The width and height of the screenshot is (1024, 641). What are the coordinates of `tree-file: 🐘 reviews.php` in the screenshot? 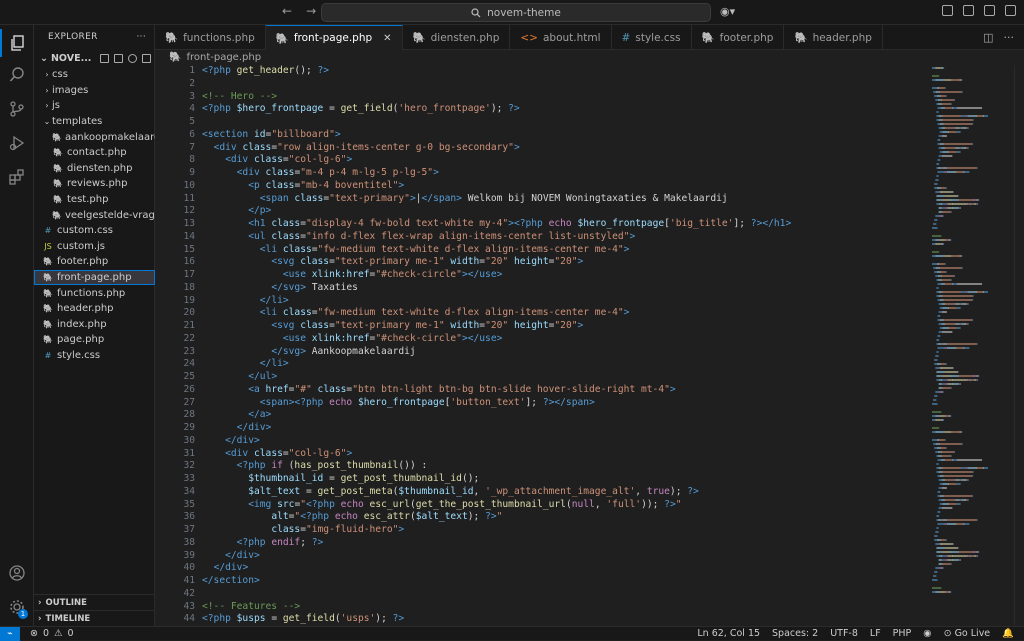 It's located at (94, 184).